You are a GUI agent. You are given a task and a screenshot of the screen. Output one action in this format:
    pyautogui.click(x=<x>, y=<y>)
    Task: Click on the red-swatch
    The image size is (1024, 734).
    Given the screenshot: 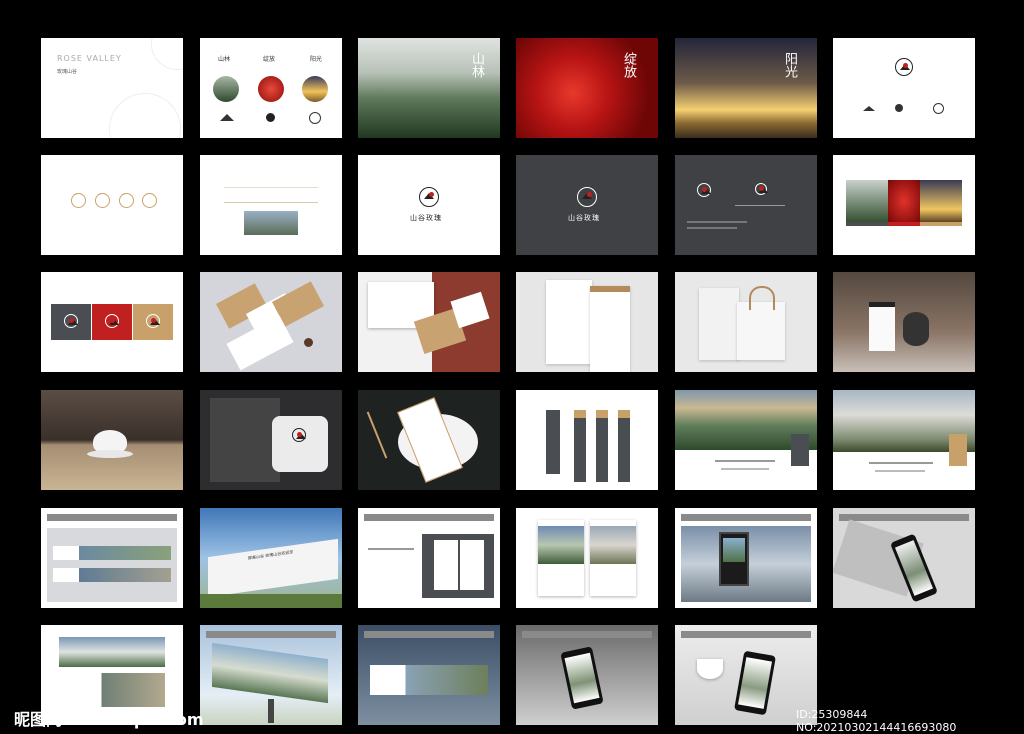 What is the action you would take?
    pyautogui.click(x=112, y=322)
    